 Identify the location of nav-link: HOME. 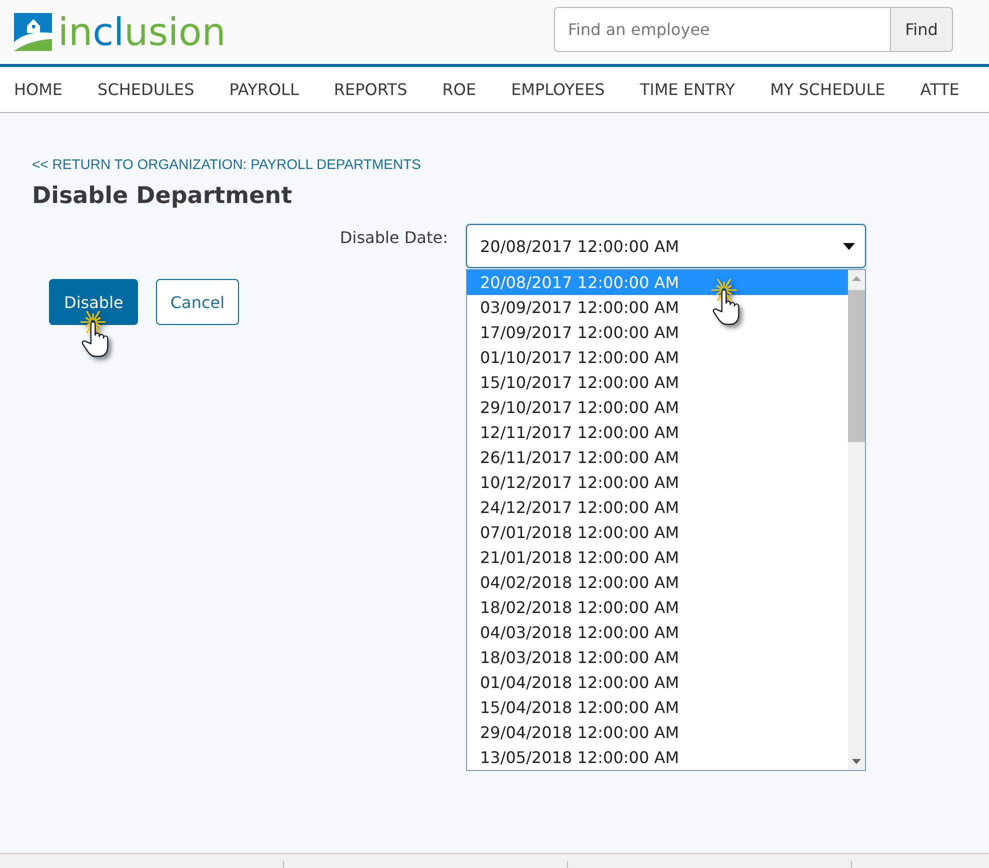
(38, 90).